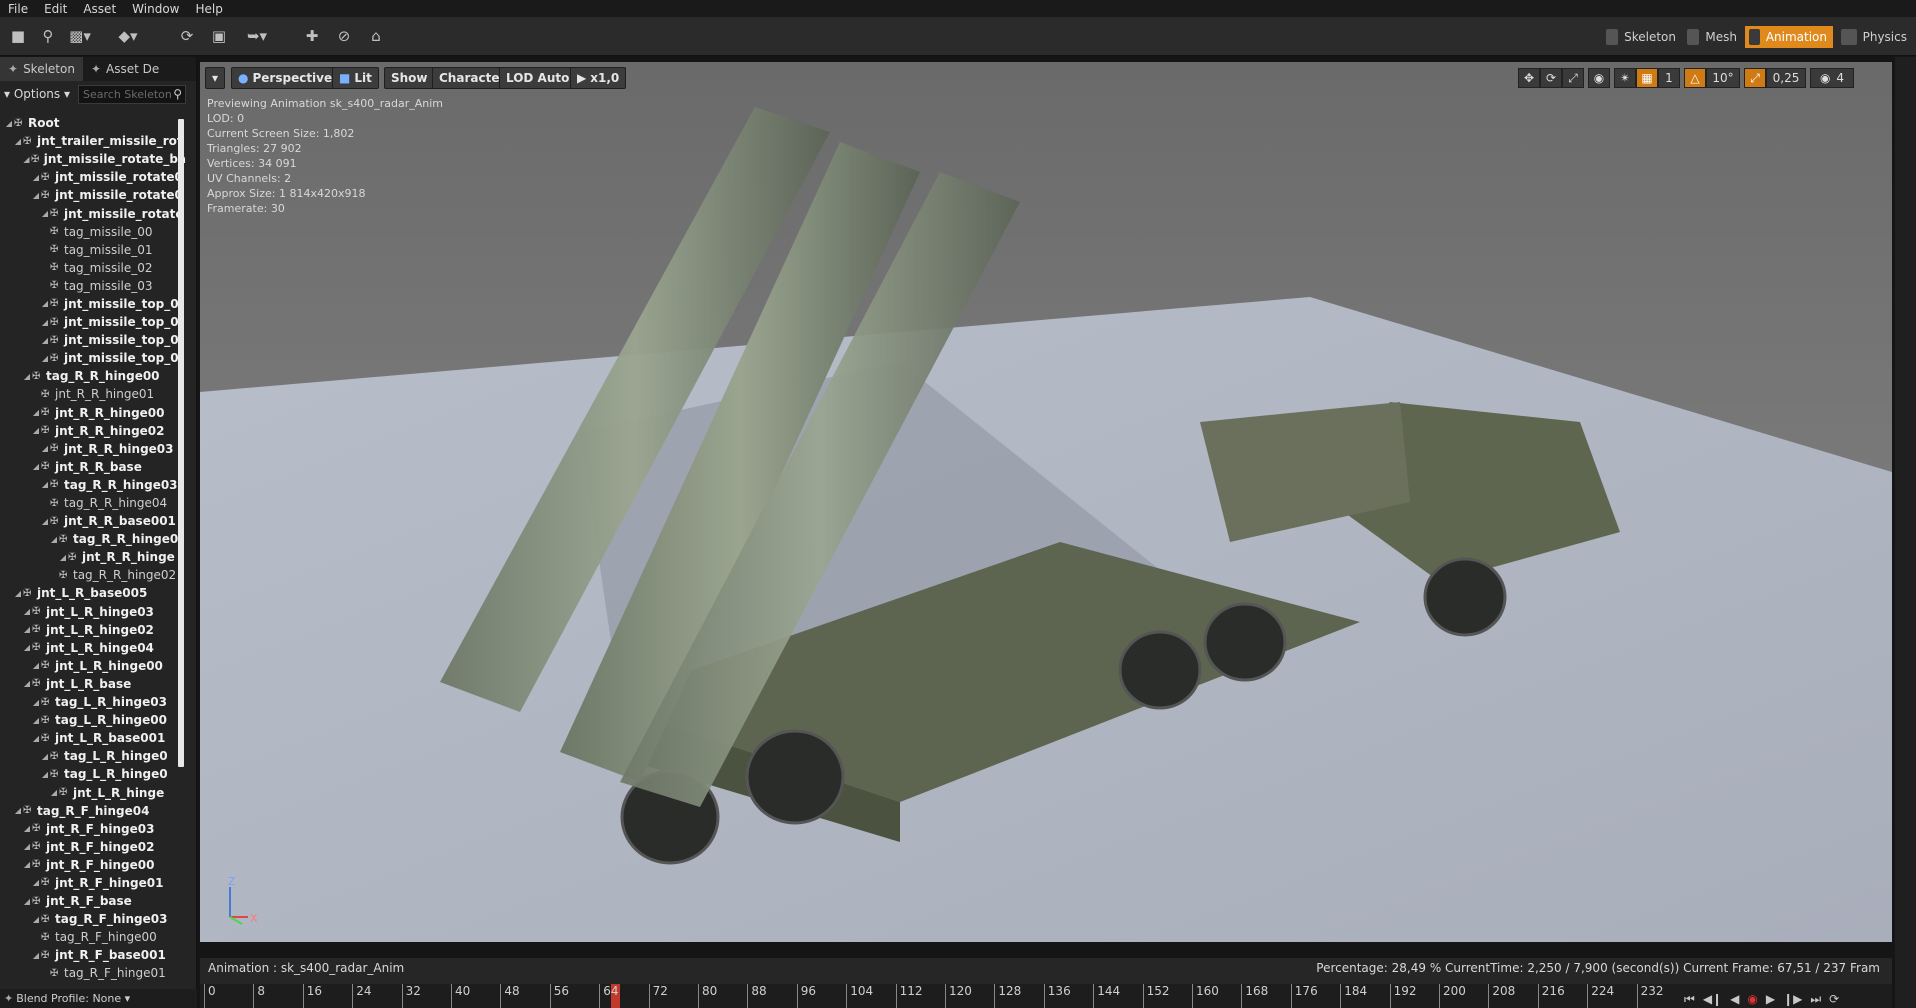 This screenshot has width=1916, height=1008. I want to click on tree-bone-row: ✠ tag_R_R_hinge04, so click(93, 503).